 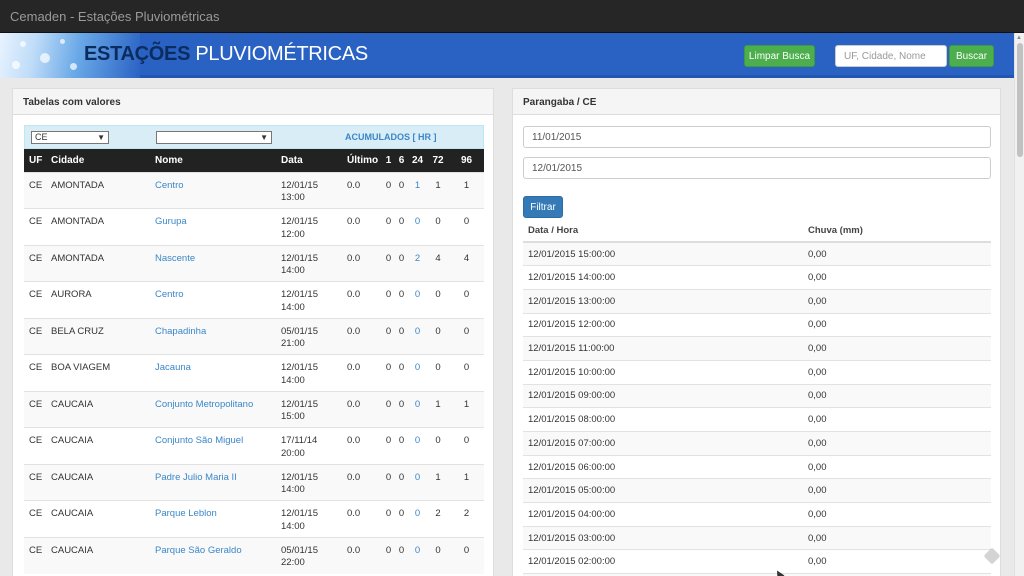 I want to click on rainfall-row: 12/01/2015 06:00:00 0,00, so click(x=757, y=466).